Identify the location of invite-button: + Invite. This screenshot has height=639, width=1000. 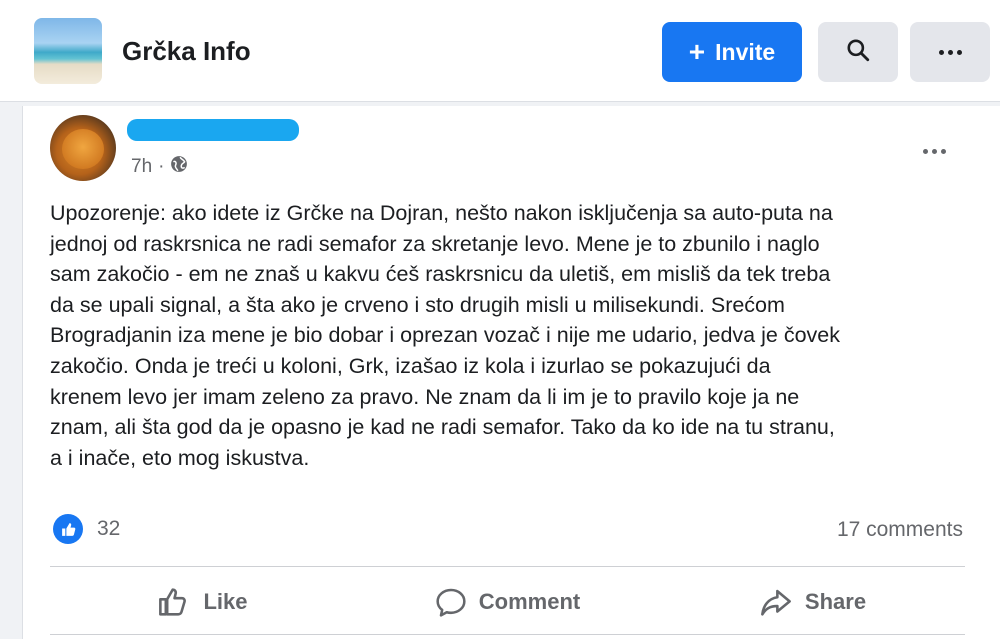
(732, 52).